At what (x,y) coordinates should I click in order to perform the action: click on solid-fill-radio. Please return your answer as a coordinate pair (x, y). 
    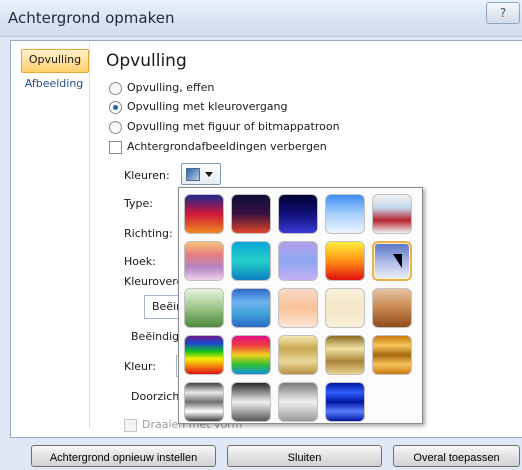
    Looking at the image, I should click on (115, 88).